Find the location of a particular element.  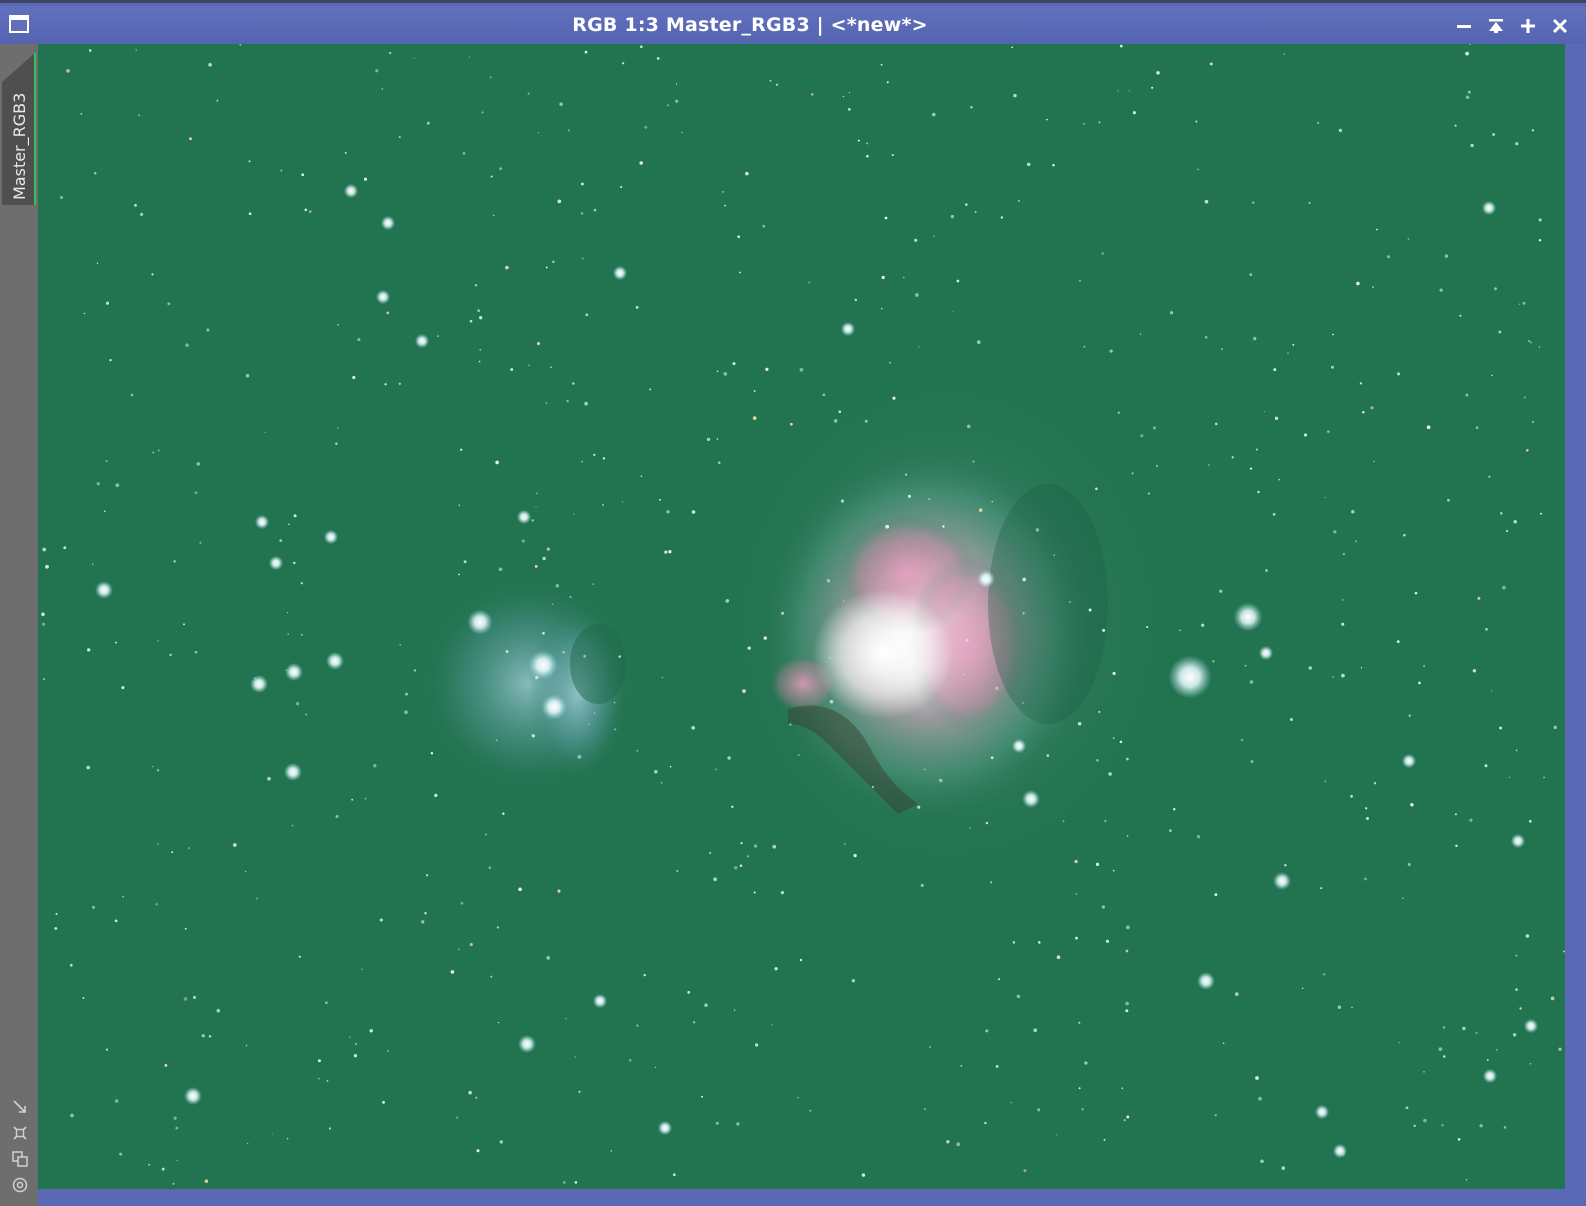

minimize-button is located at coordinates (1464, 26).